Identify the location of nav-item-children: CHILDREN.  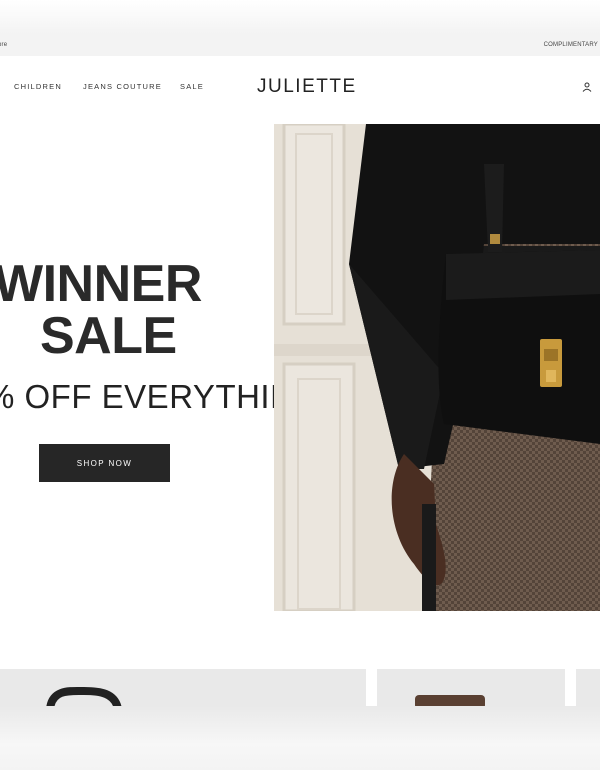
(38, 86).